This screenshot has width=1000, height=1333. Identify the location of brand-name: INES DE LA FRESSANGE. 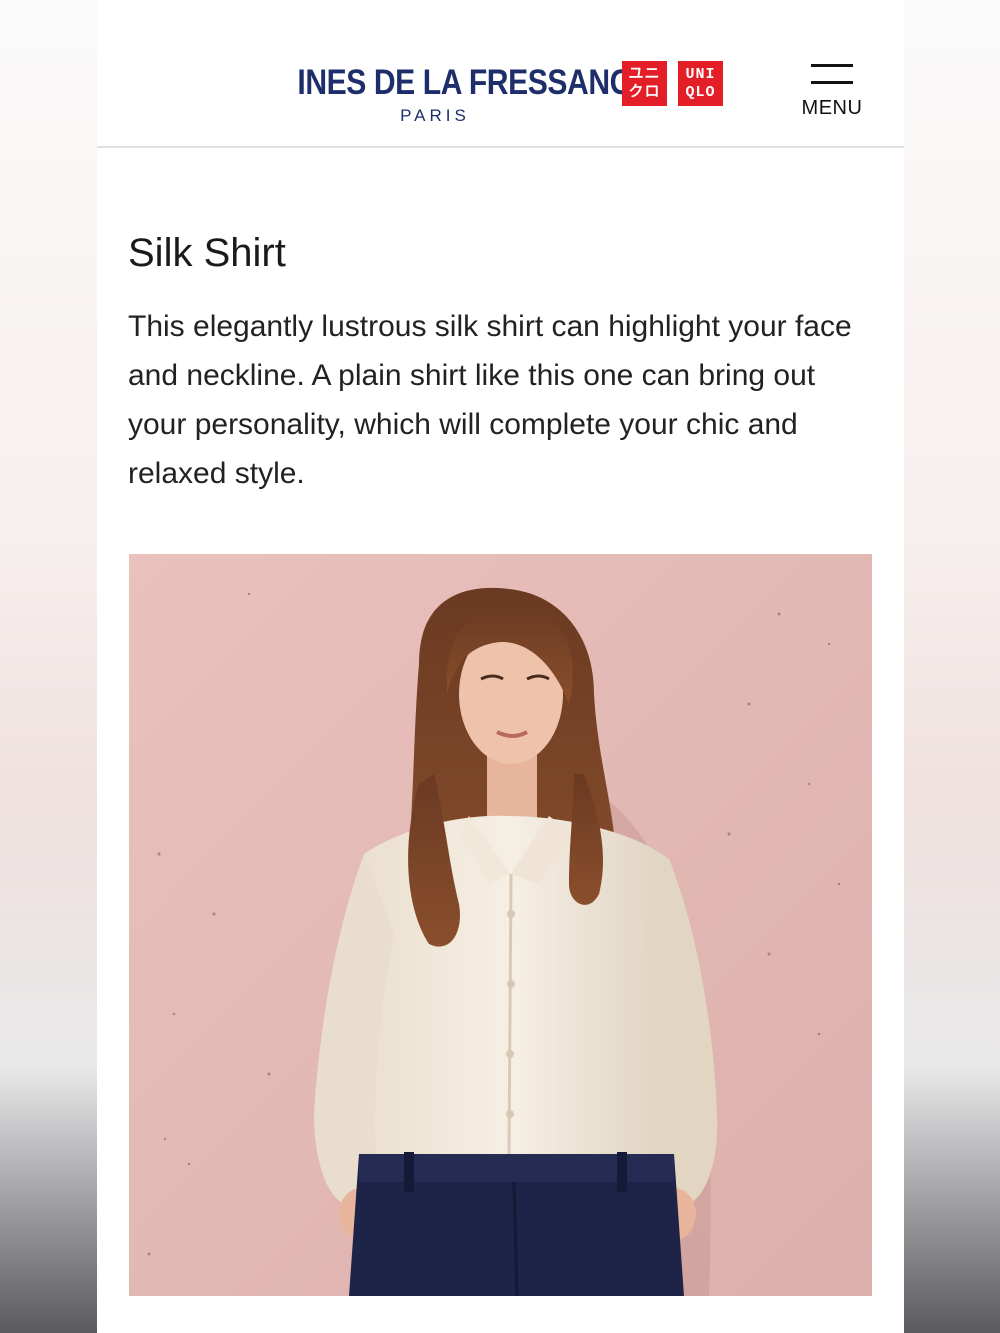
(475, 82).